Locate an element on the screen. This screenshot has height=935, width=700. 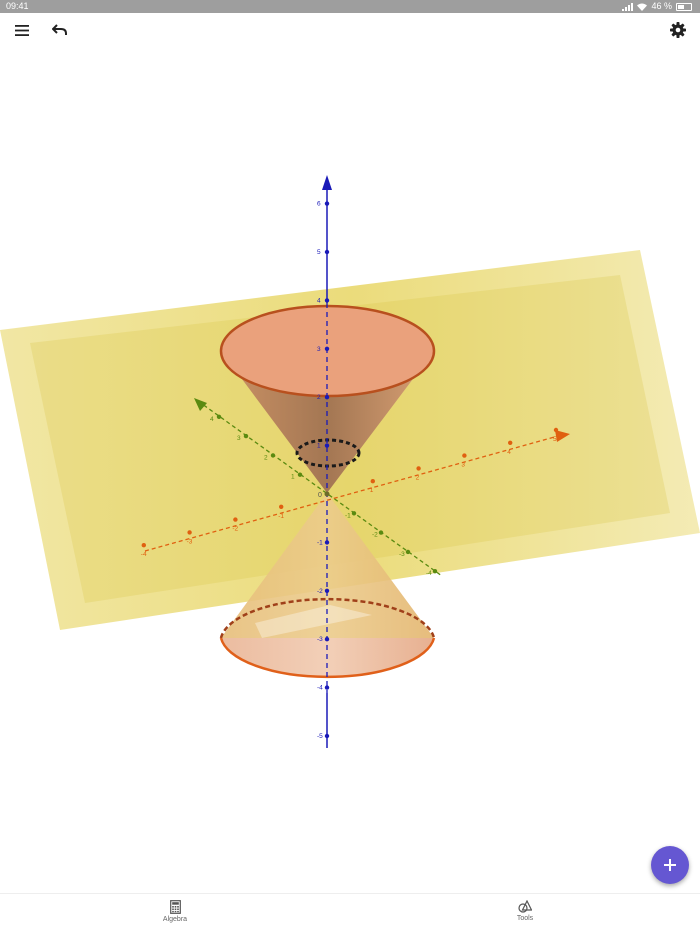
z-axis-tick-label: -3 is located at coordinates (320, 639).